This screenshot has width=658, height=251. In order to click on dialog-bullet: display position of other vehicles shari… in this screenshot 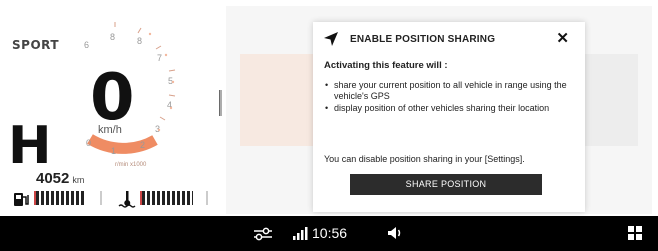, I will do `click(450, 108)`.